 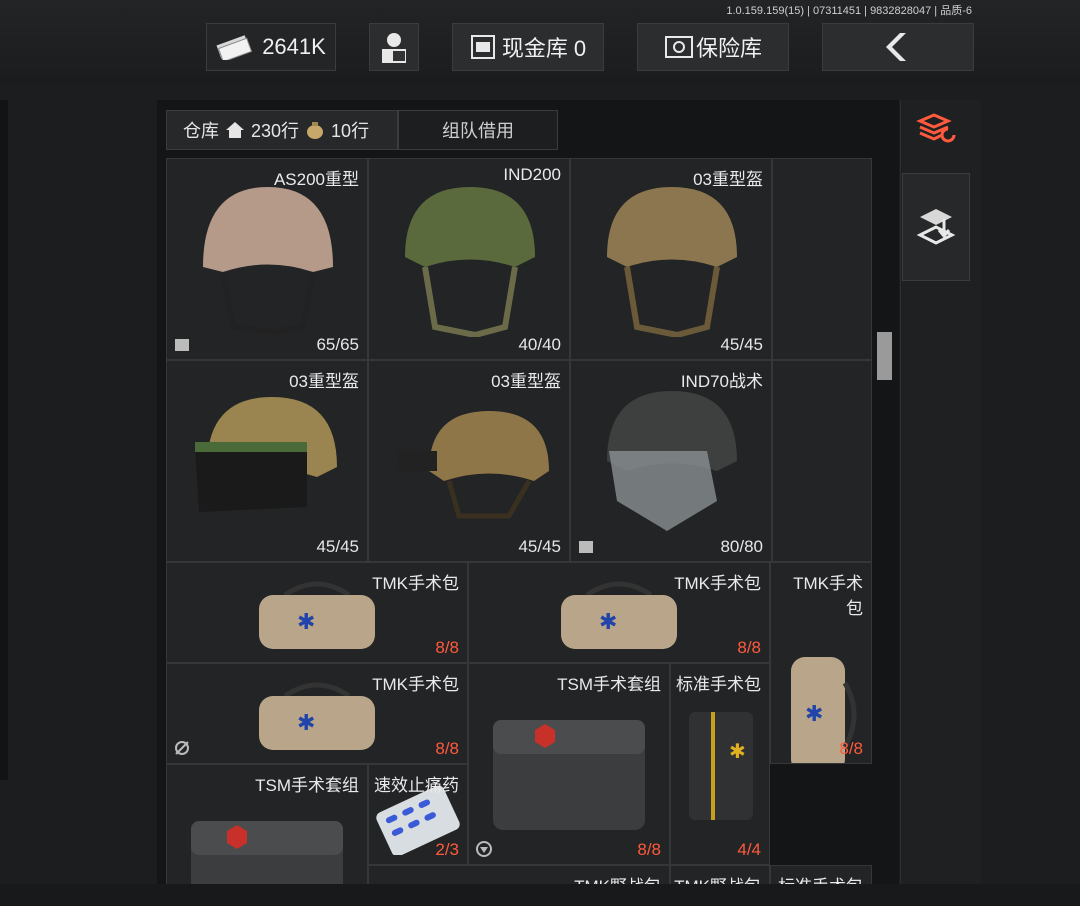 What do you see at coordinates (315, 130) in the screenshot?
I see `bag-icon` at bounding box center [315, 130].